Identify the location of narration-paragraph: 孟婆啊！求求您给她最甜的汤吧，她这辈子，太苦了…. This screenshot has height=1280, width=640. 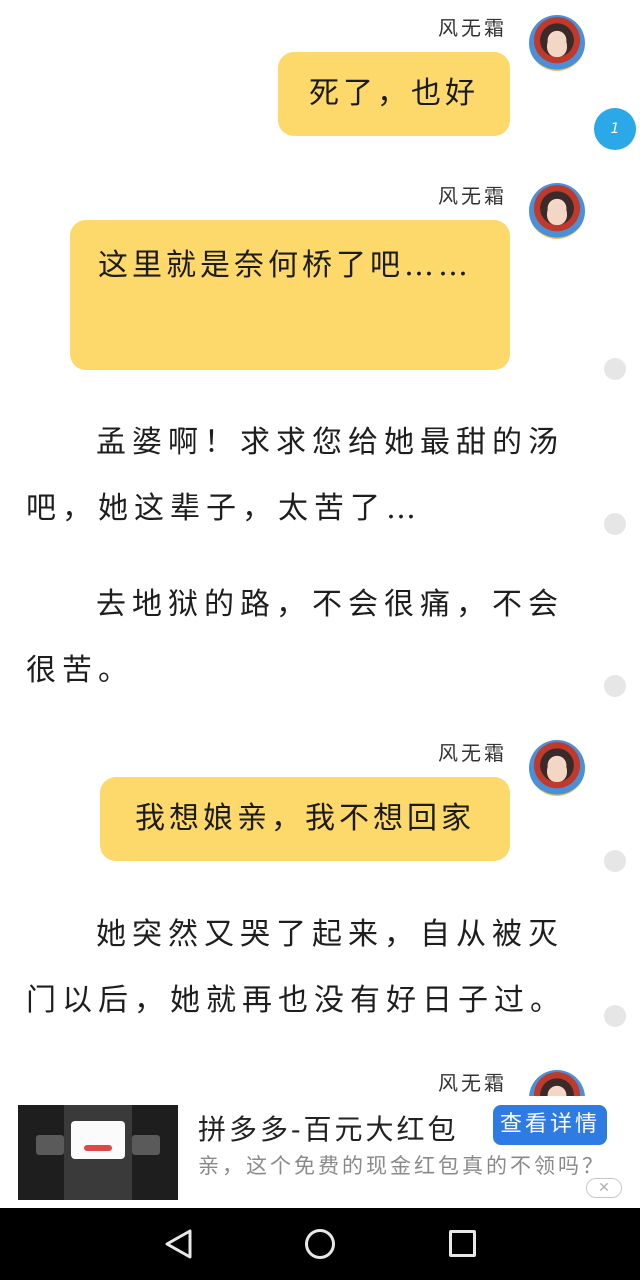
(295, 475).